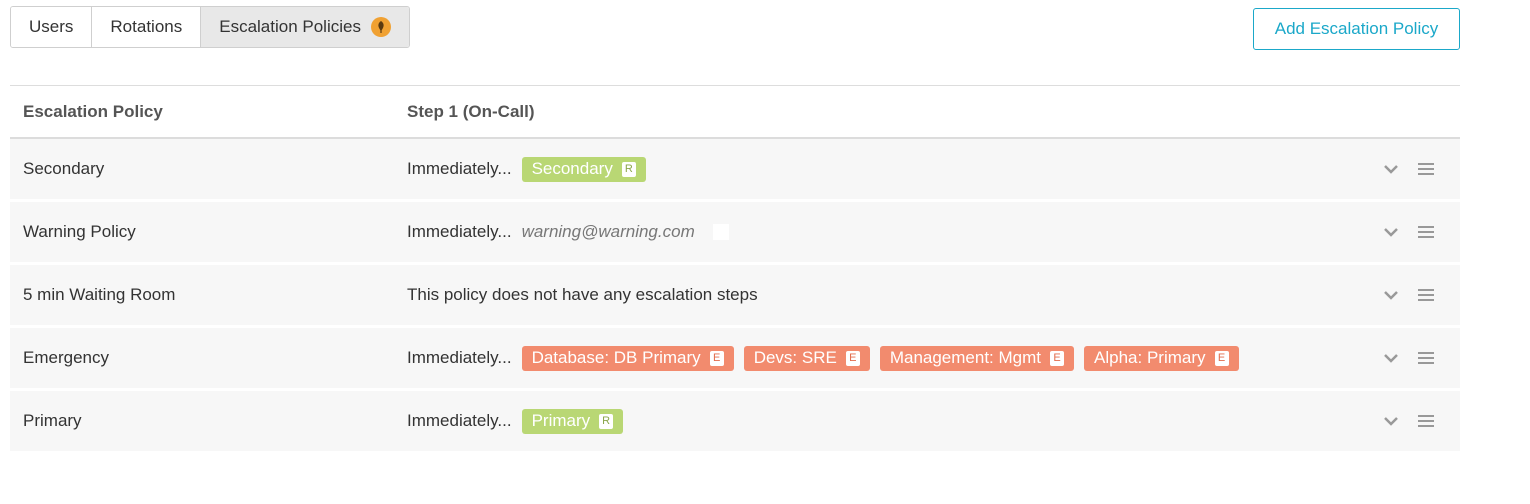  Describe the element at coordinates (52, 420) in the screenshot. I see `policy-name: Primary` at that location.